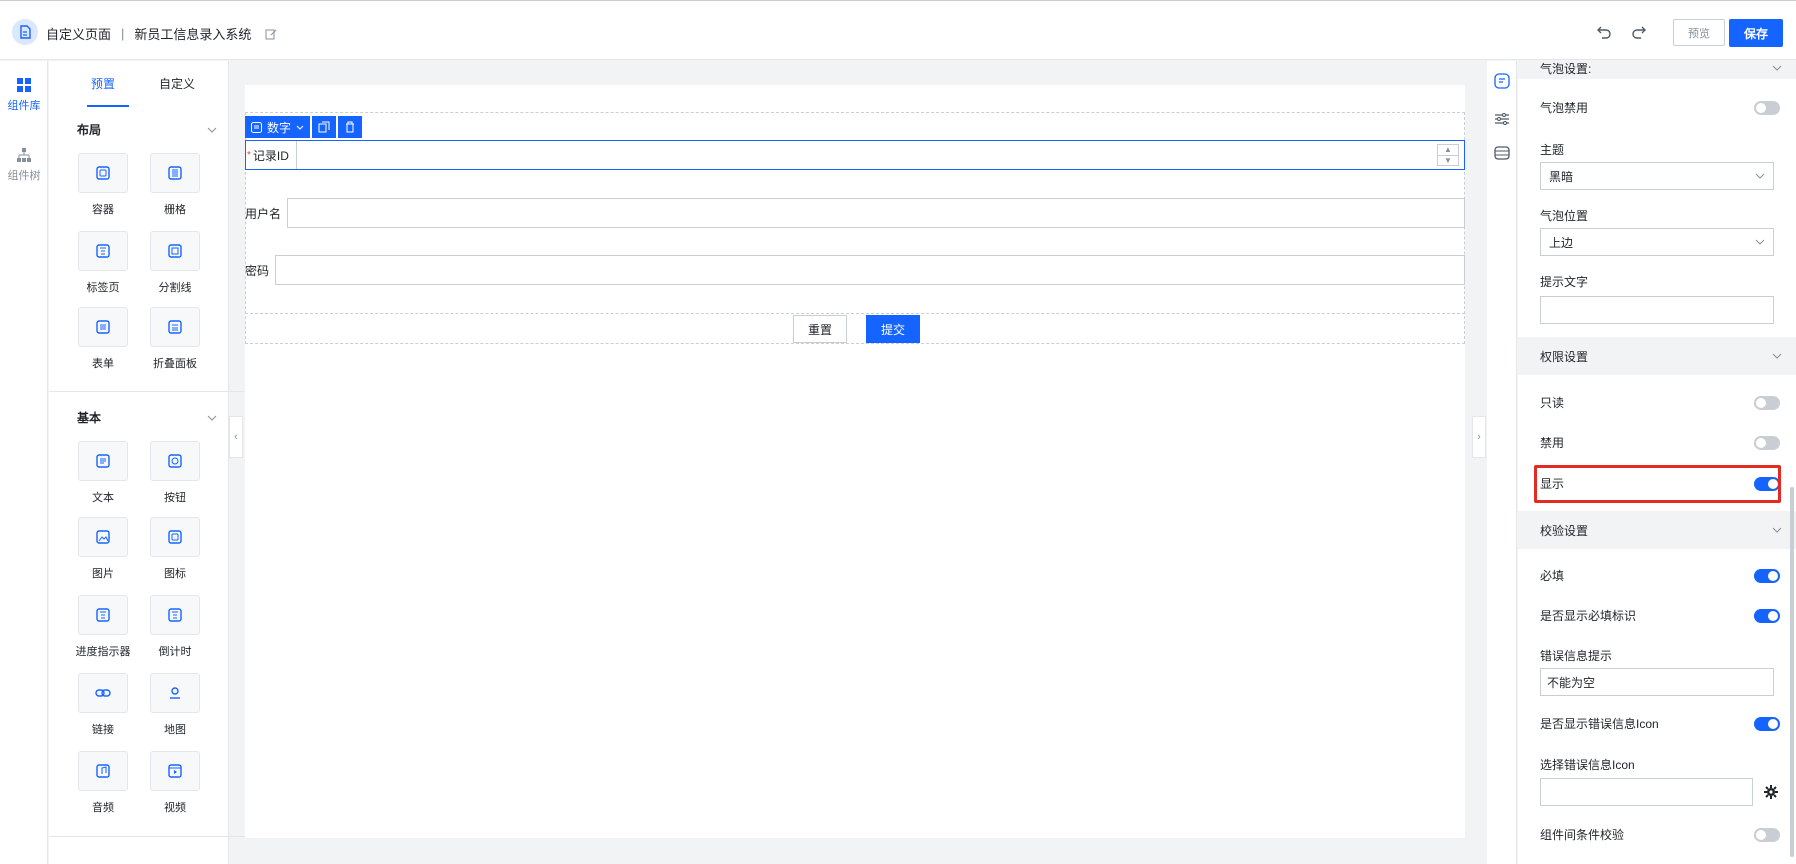 The image size is (1796, 864). What do you see at coordinates (324, 127) in the screenshot?
I see `copy-component-button` at bounding box center [324, 127].